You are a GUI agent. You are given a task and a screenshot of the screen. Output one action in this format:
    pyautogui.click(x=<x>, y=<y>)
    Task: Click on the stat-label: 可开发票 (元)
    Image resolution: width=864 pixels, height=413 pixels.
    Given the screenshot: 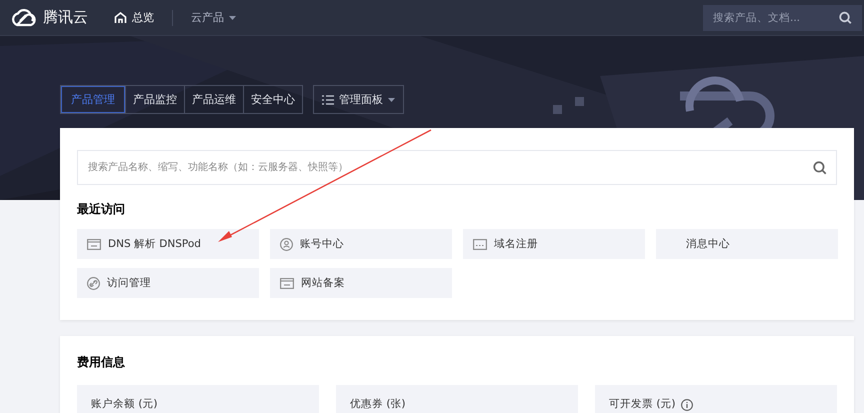 What is the action you would take?
    pyautogui.click(x=642, y=404)
    